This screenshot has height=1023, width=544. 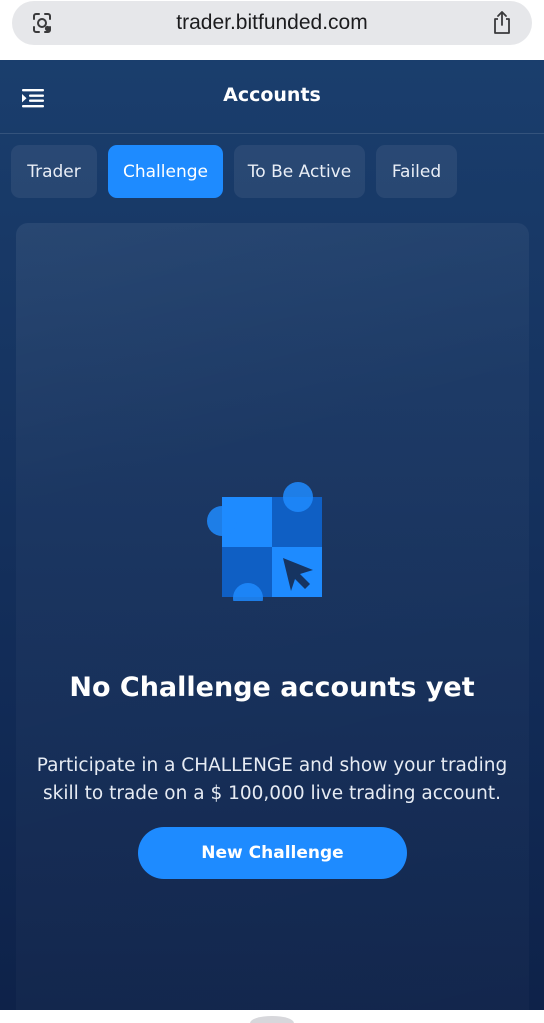 What do you see at coordinates (264, 541) in the screenshot?
I see `challenge-puzzle-icon` at bounding box center [264, 541].